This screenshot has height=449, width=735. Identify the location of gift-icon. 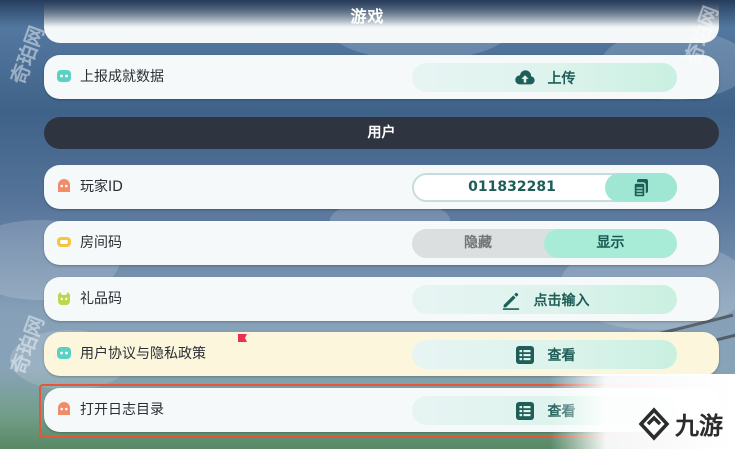
(64, 298).